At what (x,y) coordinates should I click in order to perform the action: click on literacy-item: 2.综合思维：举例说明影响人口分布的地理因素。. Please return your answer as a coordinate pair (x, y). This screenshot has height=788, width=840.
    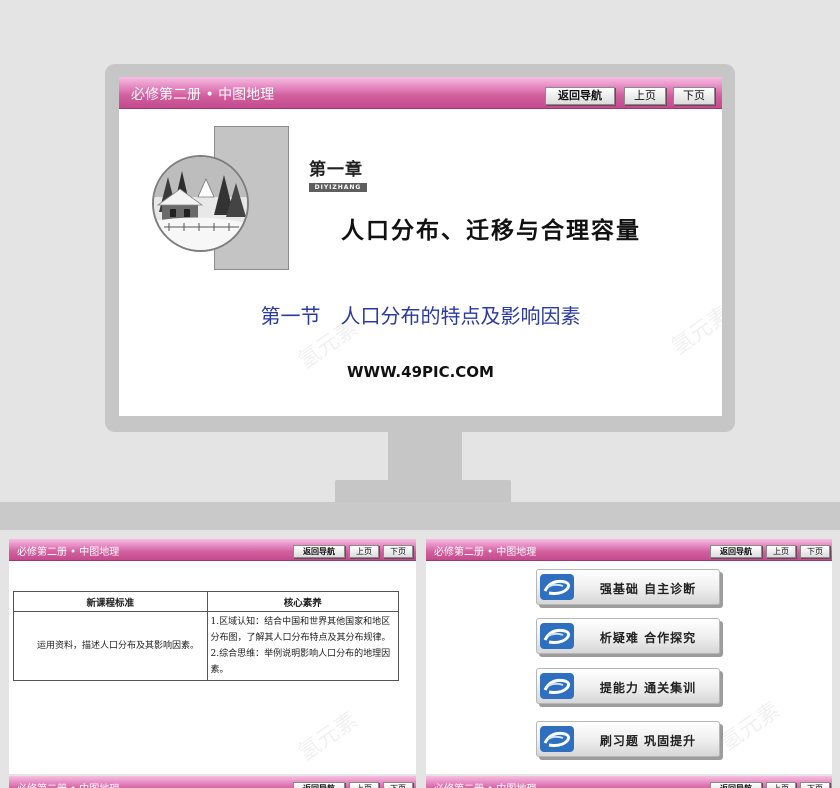
    Looking at the image, I should click on (300, 662).